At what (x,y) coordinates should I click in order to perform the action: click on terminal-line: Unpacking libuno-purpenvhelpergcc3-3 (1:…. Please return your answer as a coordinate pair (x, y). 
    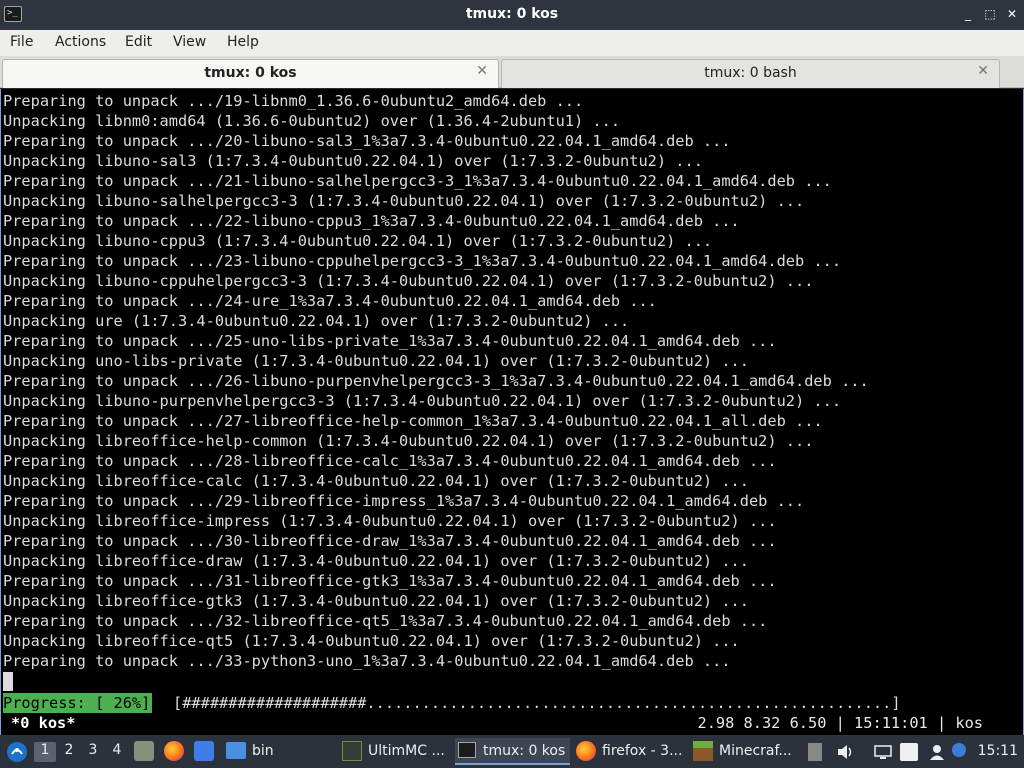
    Looking at the image, I should click on (422, 401).